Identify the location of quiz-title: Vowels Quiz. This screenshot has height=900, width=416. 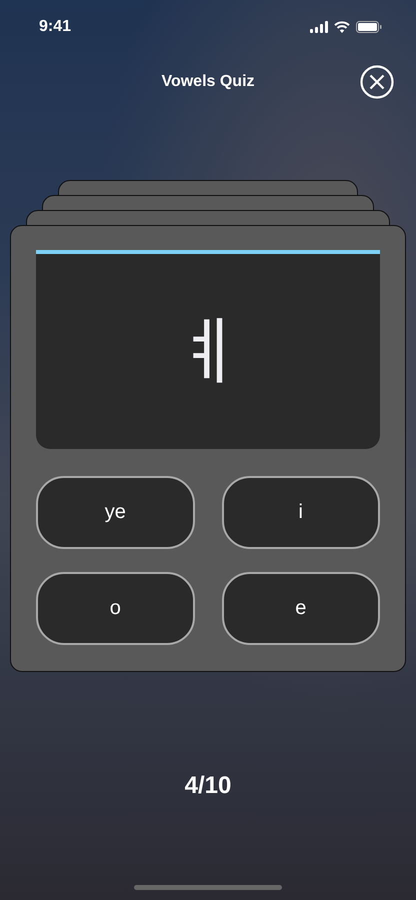
(208, 82).